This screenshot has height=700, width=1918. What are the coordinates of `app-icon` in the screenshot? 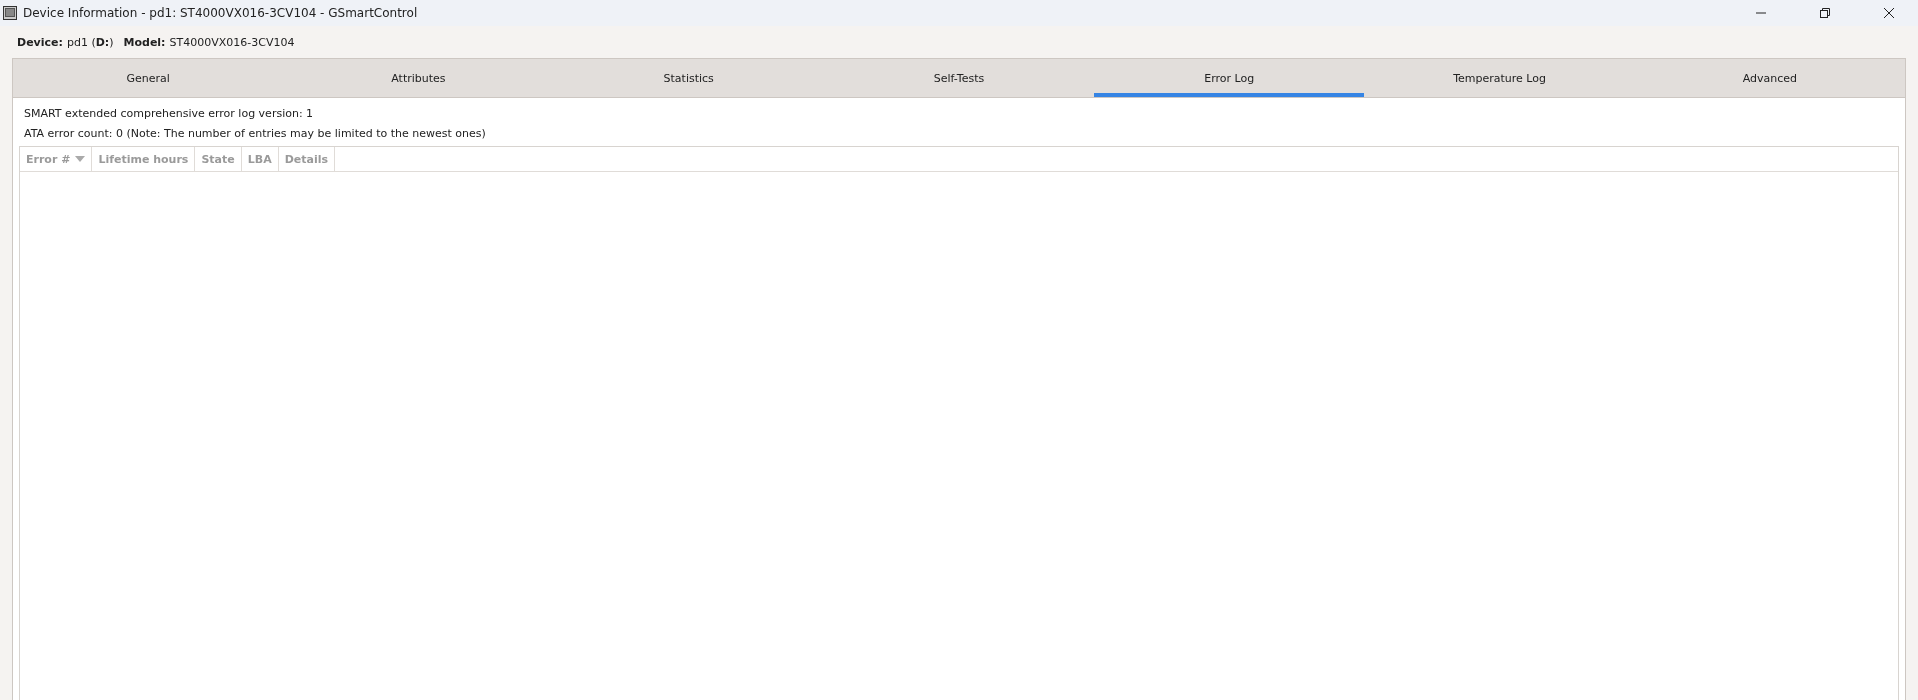 It's located at (10, 13).